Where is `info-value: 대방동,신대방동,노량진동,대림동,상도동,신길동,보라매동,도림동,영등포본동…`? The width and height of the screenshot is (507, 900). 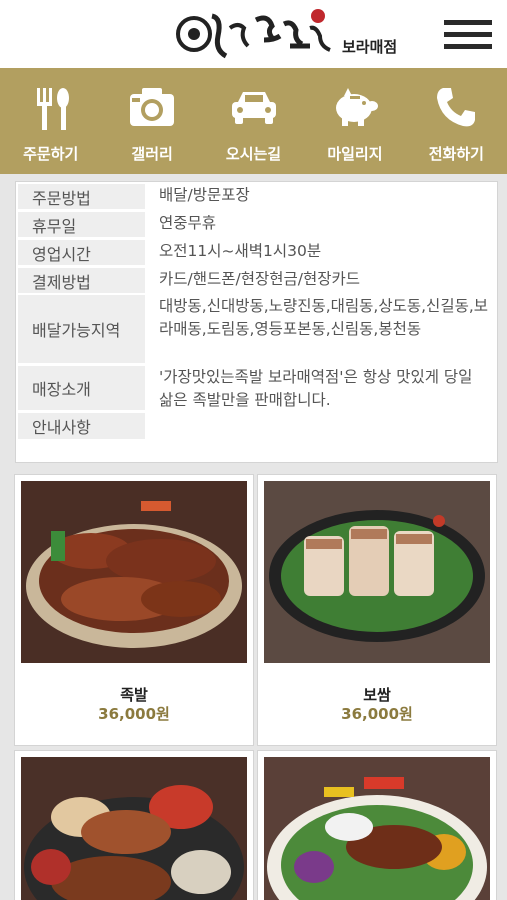
info-value: 대방동,신대방동,노량진동,대림동,상도동,신길동,보라매동,도림동,영등포본동… is located at coordinates (324, 317).